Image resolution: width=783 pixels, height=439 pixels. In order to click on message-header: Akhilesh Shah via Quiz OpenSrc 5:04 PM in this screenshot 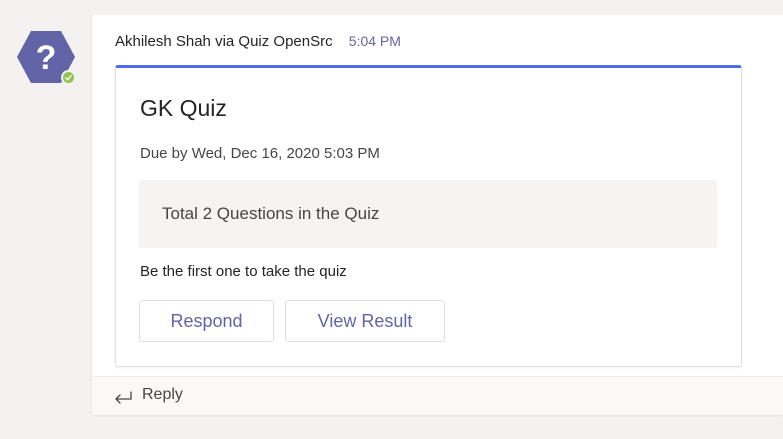, I will do `click(258, 41)`.